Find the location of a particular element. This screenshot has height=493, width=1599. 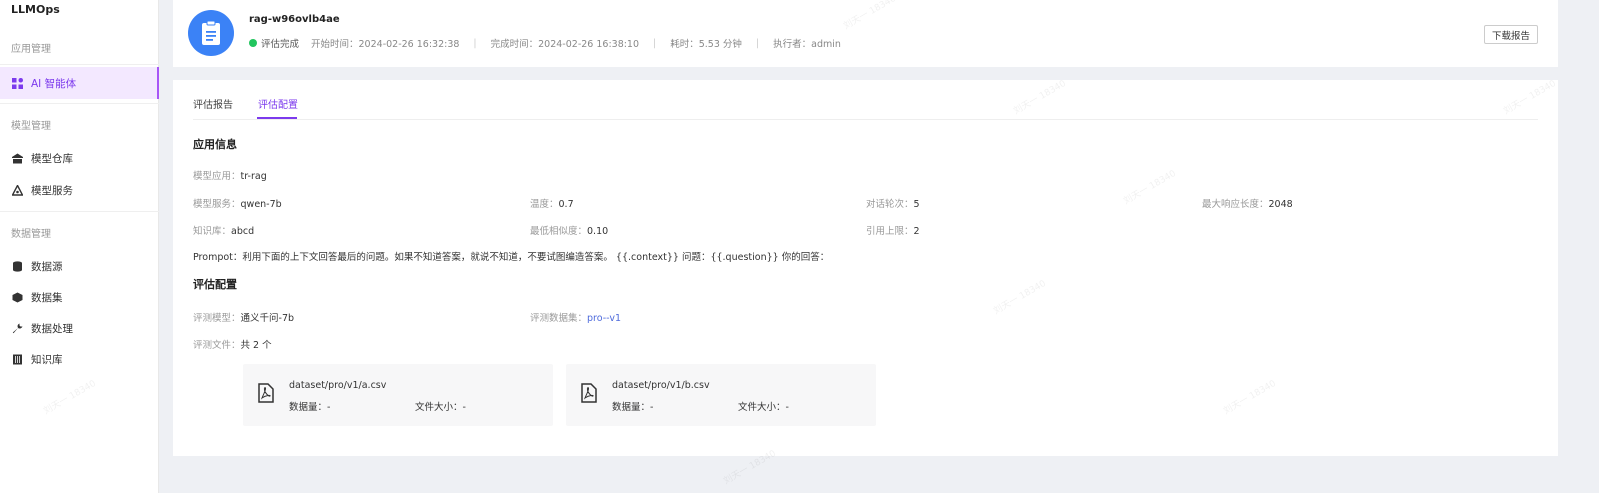

sidebar-item-agent: AI 智能体 is located at coordinates (79, 83).